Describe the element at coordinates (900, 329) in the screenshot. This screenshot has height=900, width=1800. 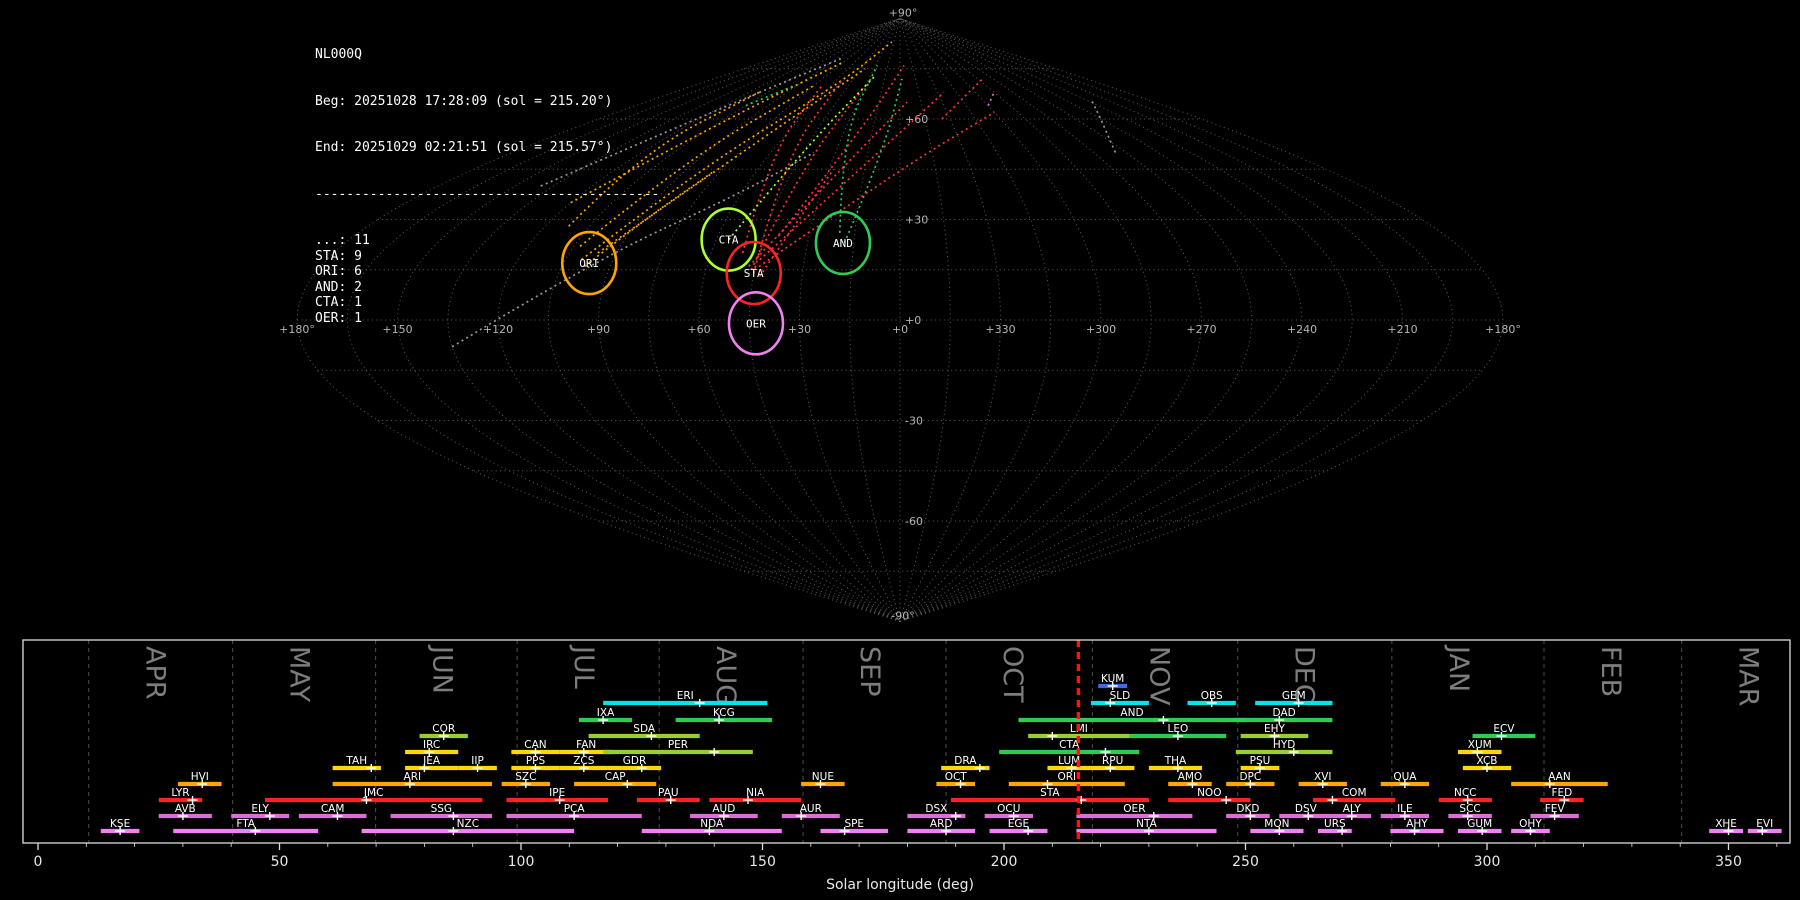
I see `lon-label: +0` at that location.